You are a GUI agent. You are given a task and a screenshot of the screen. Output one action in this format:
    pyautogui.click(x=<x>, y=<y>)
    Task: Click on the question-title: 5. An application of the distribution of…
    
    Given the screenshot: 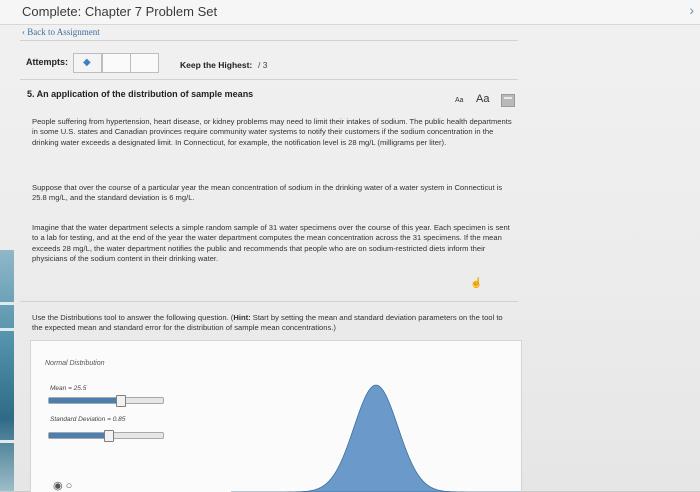 What is the action you would take?
    pyautogui.click(x=140, y=94)
    